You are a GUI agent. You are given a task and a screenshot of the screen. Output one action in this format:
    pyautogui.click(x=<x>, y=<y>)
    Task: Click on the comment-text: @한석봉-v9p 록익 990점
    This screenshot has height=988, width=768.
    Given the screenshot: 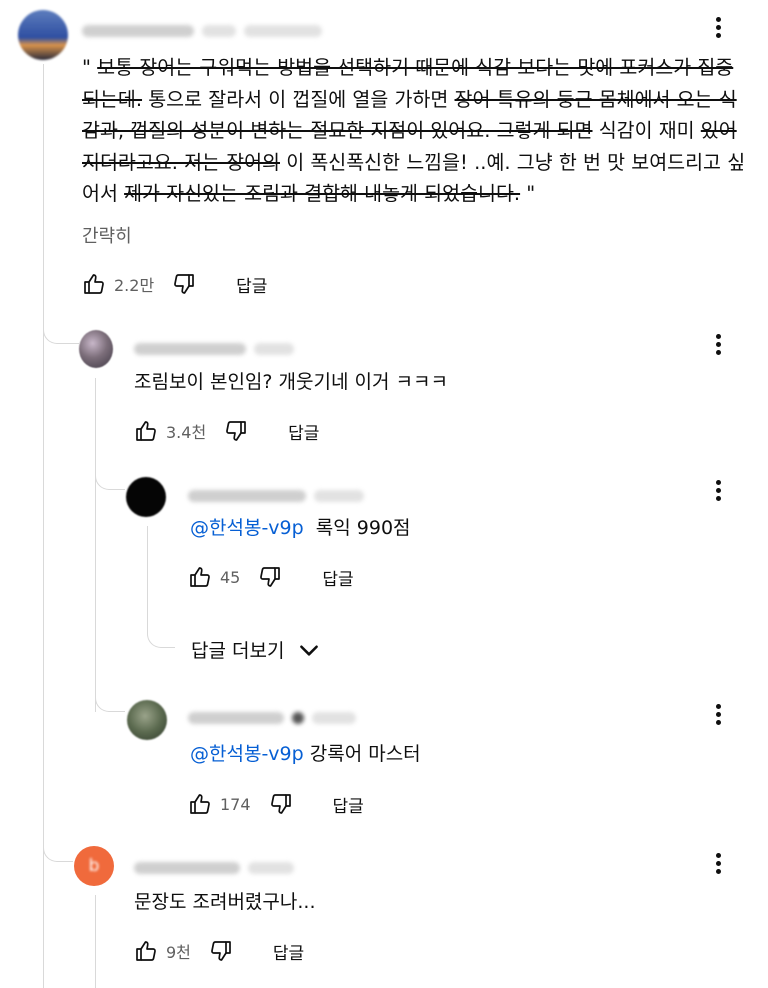 What is the action you would take?
    pyautogui.click(x=300, y=528)
    